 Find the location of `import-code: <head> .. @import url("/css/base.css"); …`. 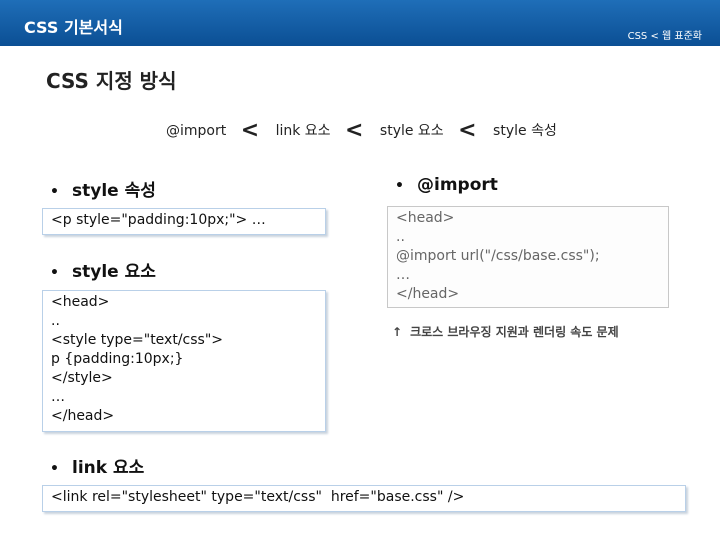

import-code: <head> .. @import url("/css/base.css"); … is located at coordinates (528, 257).